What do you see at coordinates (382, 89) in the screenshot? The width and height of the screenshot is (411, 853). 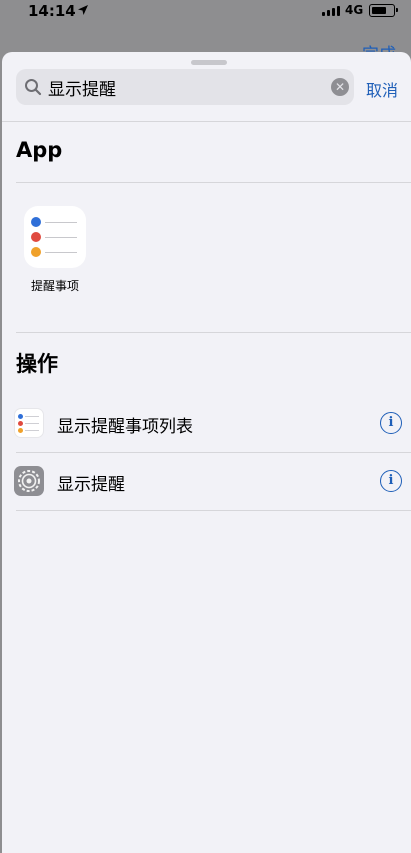 I see `cancel-button: 取消` at bounding box center [382, 89].